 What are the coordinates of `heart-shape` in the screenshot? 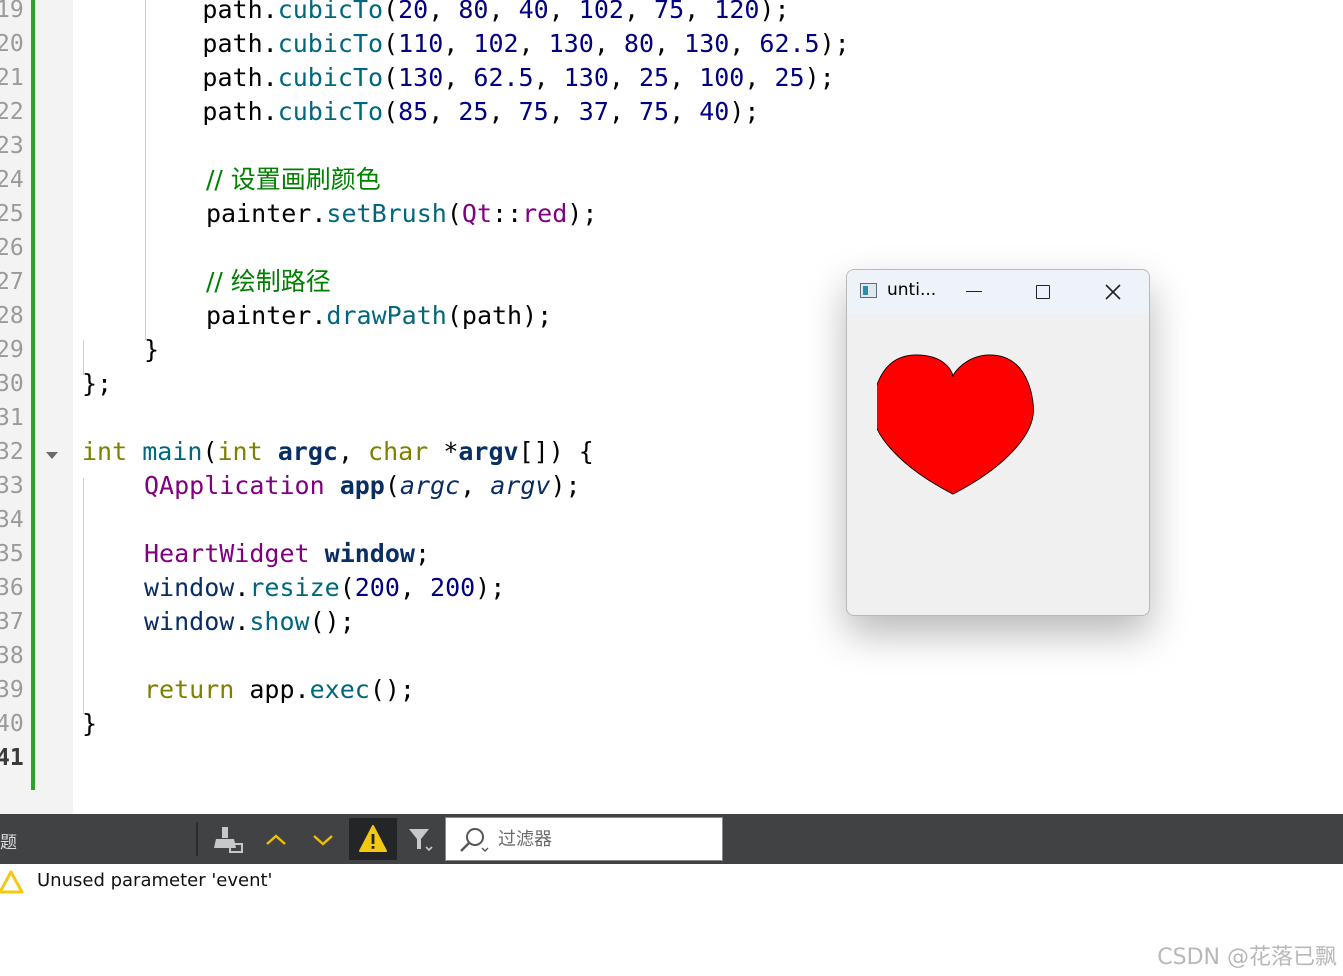 It's located at (955, 424).